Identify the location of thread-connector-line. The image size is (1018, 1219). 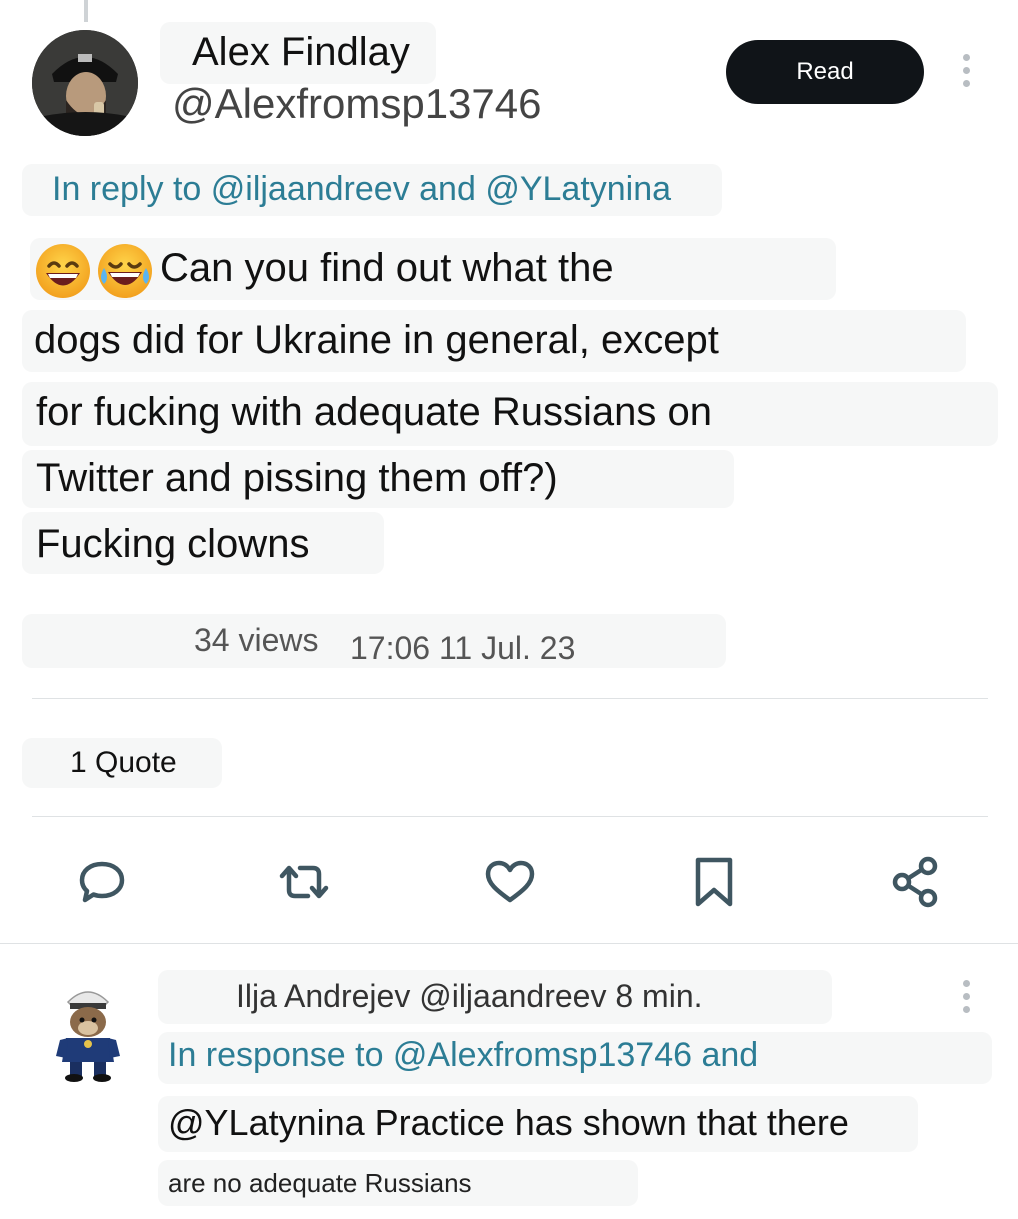
(86, 11).